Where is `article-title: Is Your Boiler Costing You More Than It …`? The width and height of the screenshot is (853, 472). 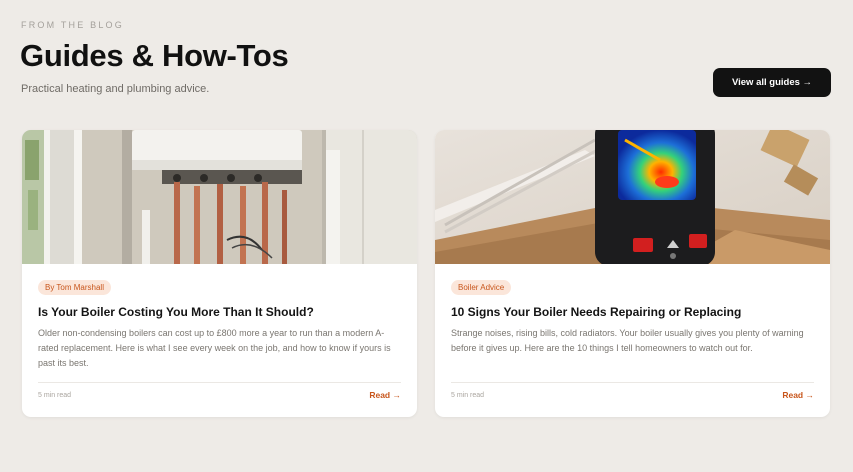 article-title: Is Your Boiler Costing You More Than It … is located at coordinates (220, 312).